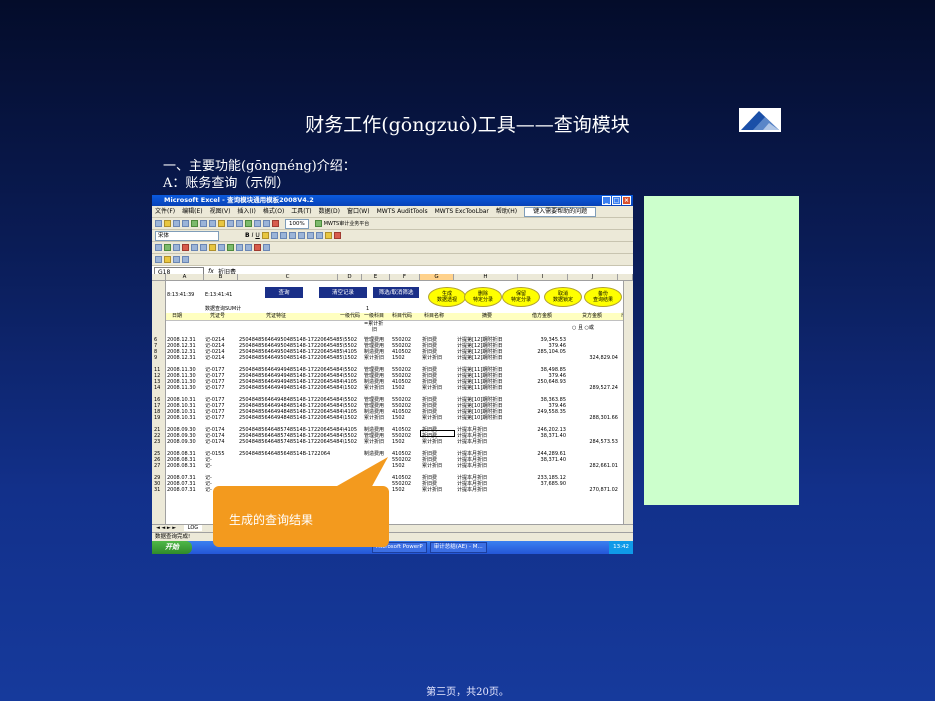 Image resolution: width=935 pixels, height=701 pixels. Describe the element at coordinates (625, 277) in the screenshot. I see `col-header-k` at that location.